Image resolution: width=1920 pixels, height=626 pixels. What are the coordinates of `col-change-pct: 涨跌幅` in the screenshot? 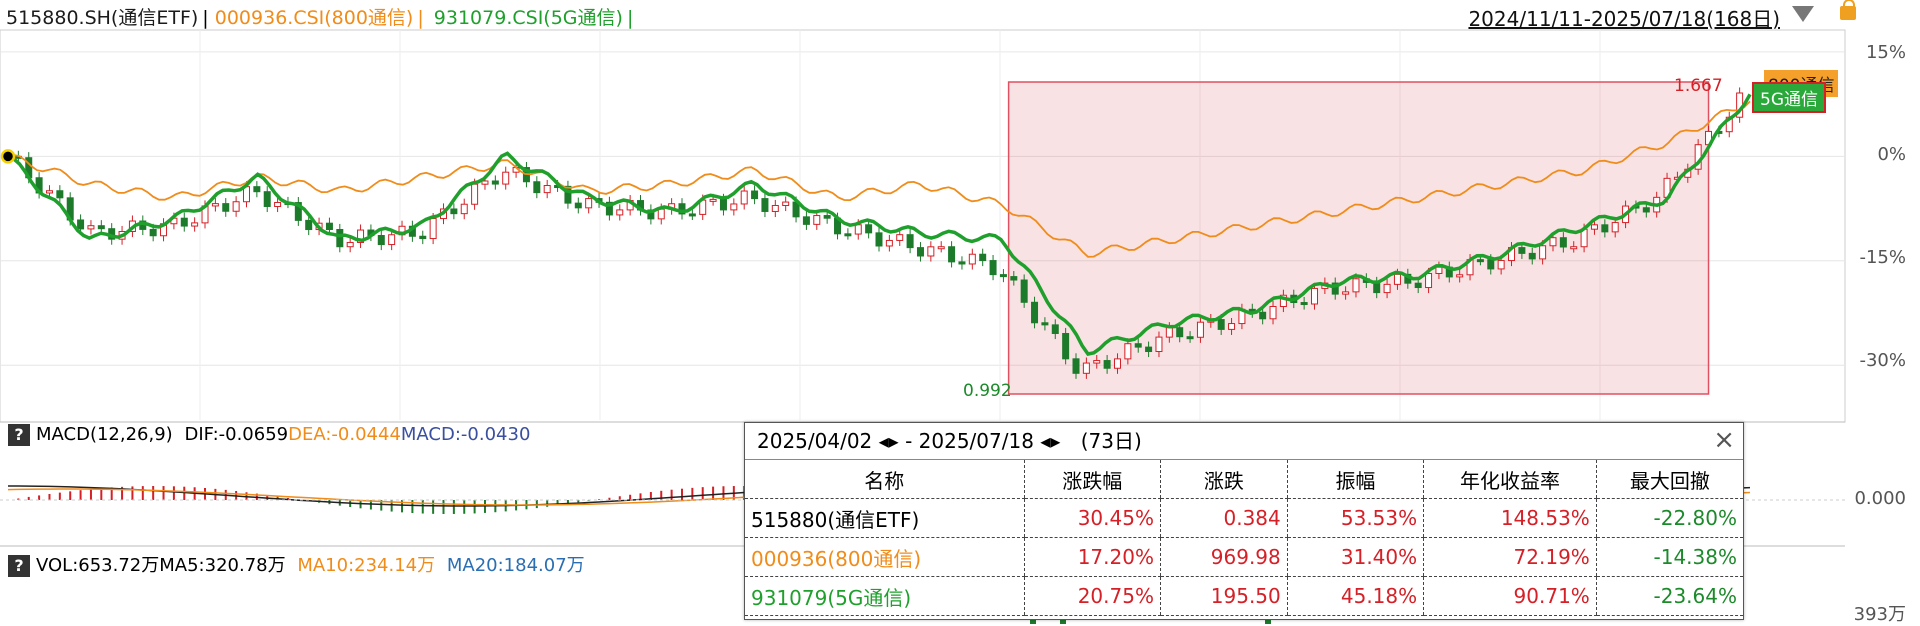 It's located at (1092, 479).